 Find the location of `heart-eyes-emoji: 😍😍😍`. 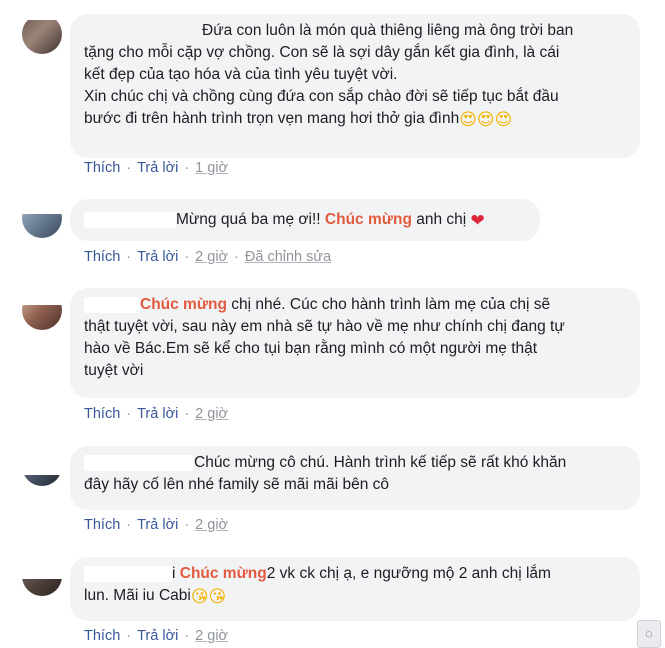

heart-eyes-emoji: 😍😍😍 is located at coordinates (486, 119).